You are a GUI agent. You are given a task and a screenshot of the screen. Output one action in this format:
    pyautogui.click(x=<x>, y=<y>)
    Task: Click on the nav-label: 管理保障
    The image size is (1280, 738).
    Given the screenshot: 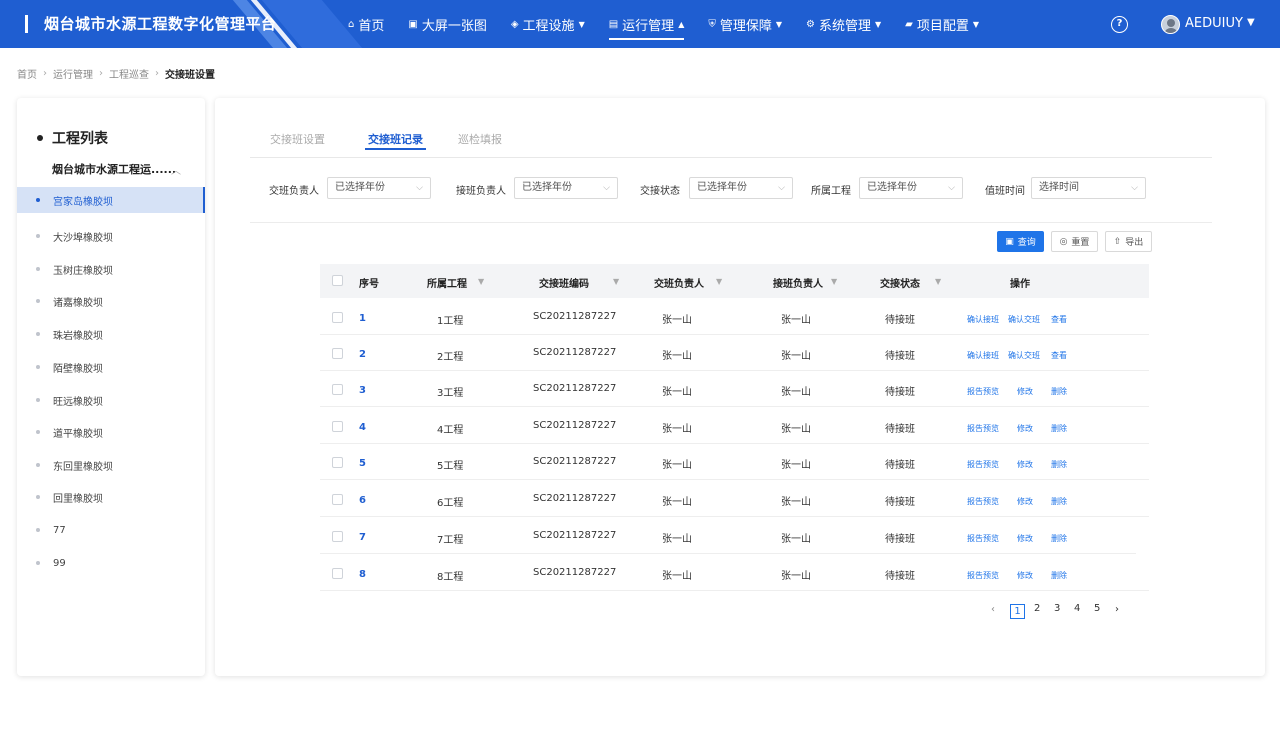 What is the action you would take?
    pyautogui.click(x=745, y=26)
    